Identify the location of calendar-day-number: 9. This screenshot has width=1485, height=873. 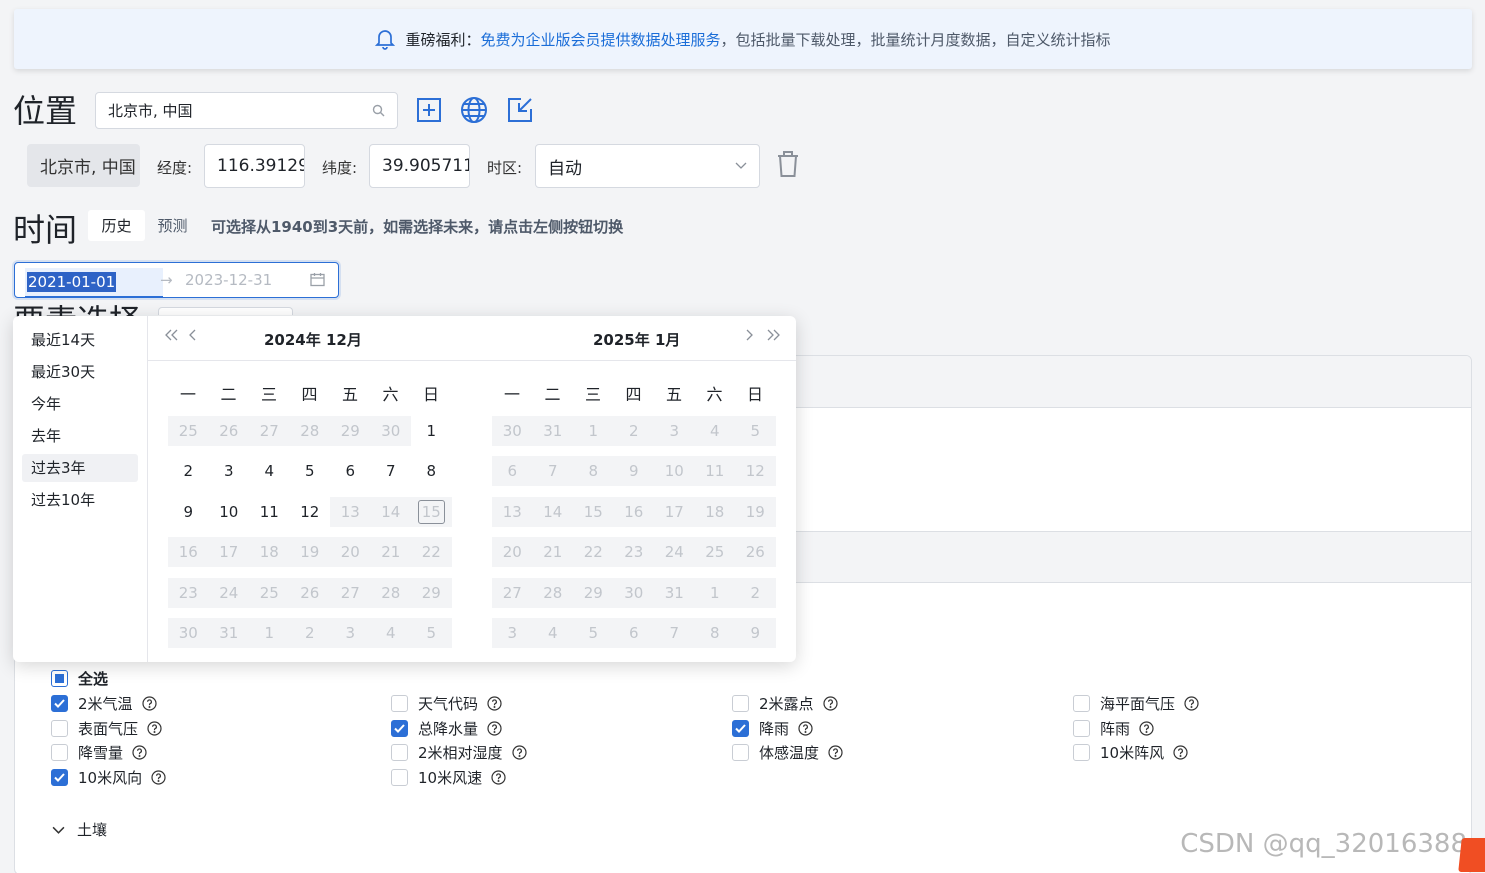
(188, 512).